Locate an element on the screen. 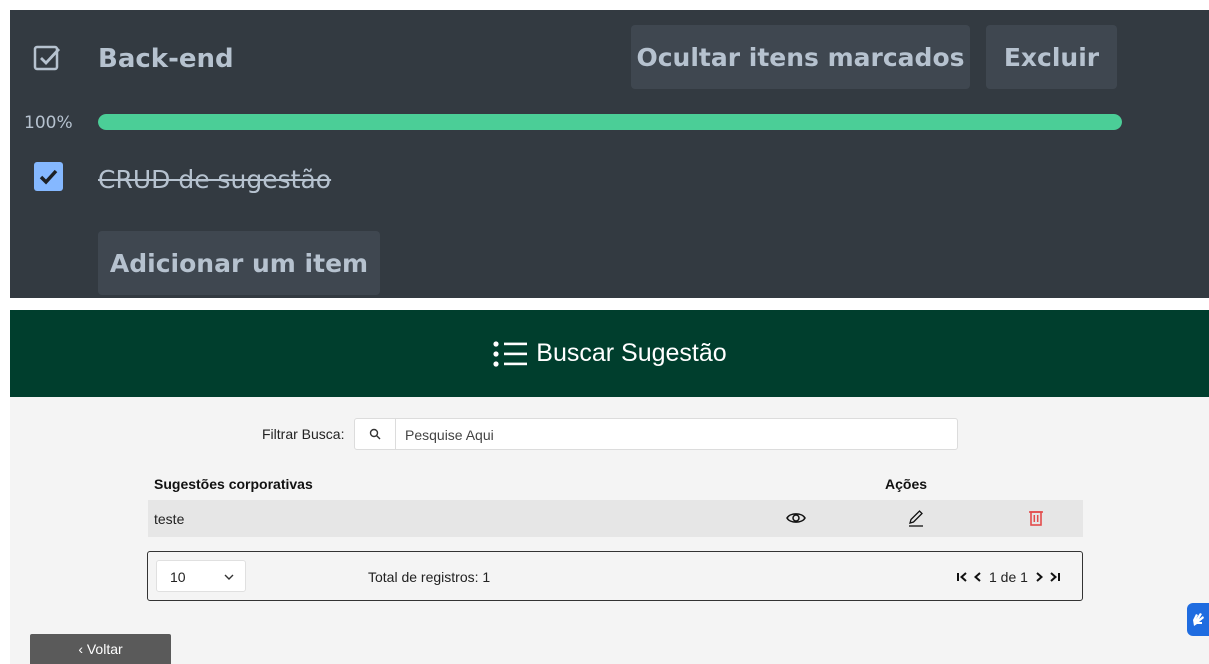 Image resolution: width=1209 pixels, height=664 pixels. next-page-icon is located at coordinates (1039, 577).